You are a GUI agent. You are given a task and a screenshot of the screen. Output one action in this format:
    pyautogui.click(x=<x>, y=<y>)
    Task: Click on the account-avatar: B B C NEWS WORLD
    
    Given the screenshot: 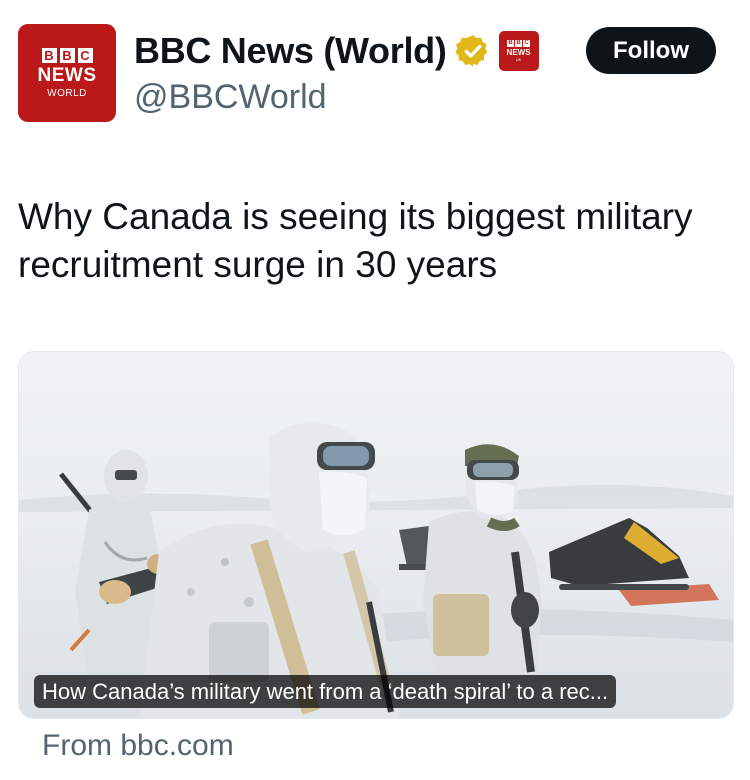 What is the action you would take?
    pyautogui.click(x=67, y=73)
    